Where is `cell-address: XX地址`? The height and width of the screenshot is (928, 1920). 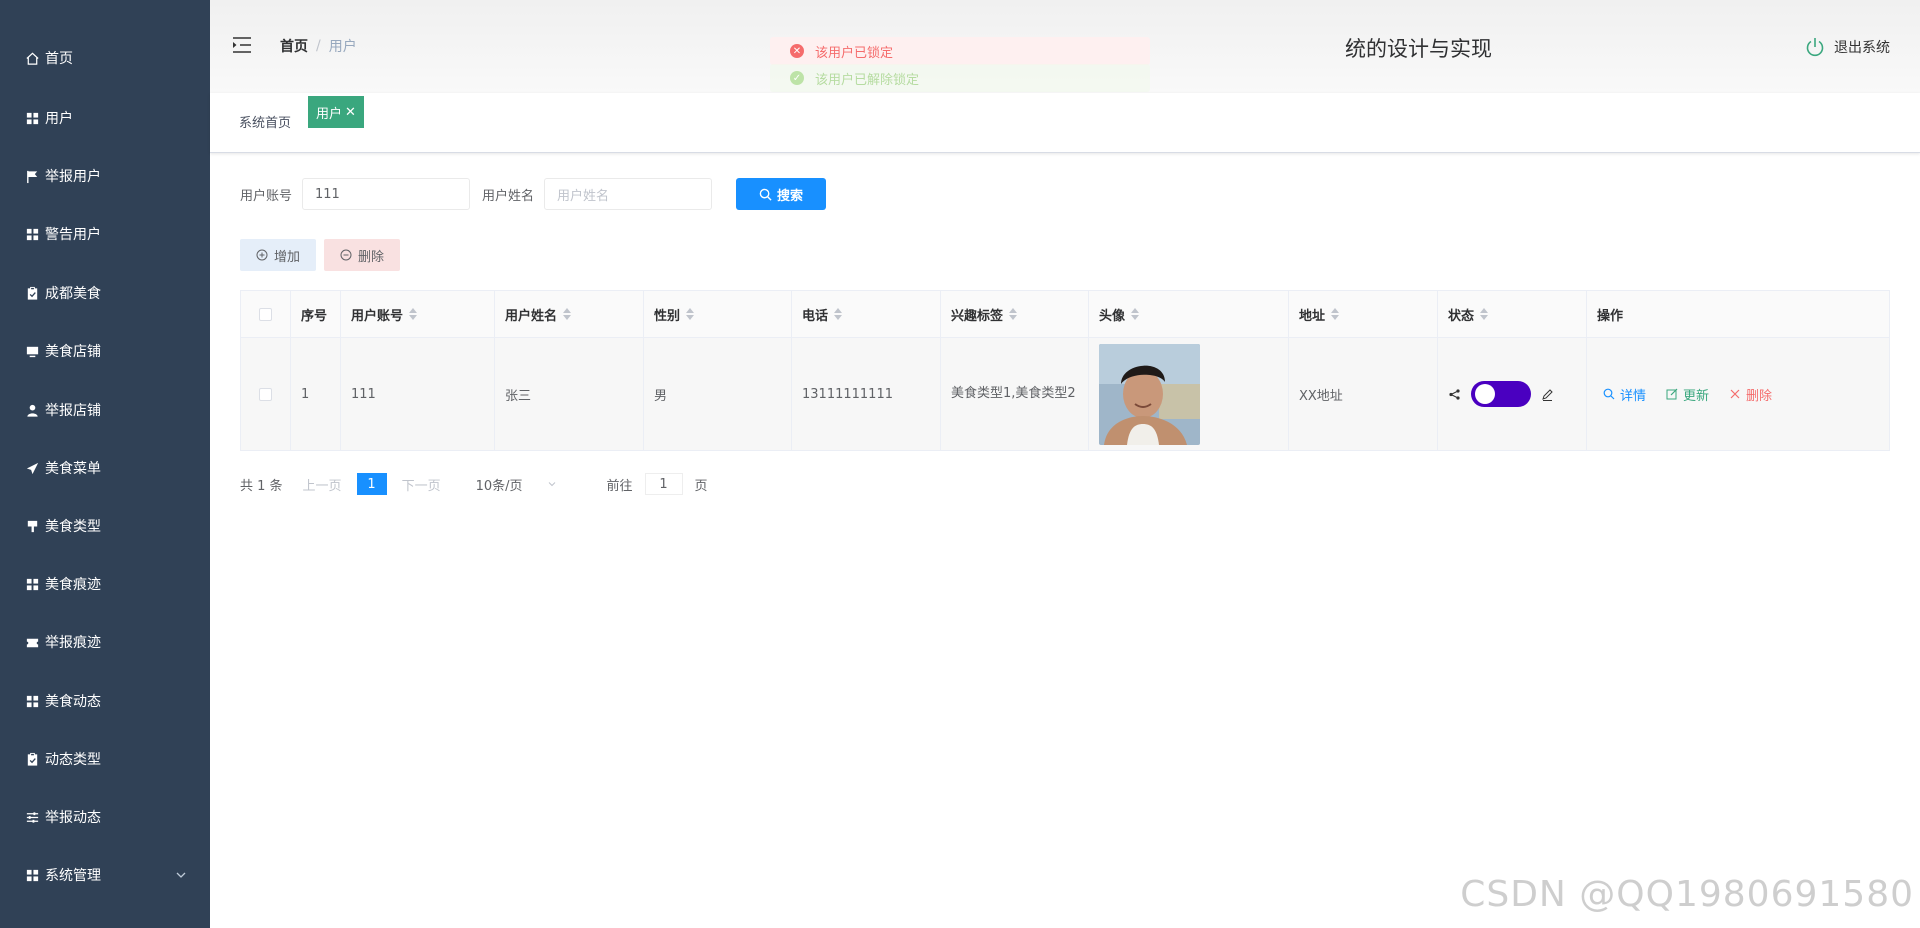 cell-address: XX地址 is located at coordinates (1363, 394).